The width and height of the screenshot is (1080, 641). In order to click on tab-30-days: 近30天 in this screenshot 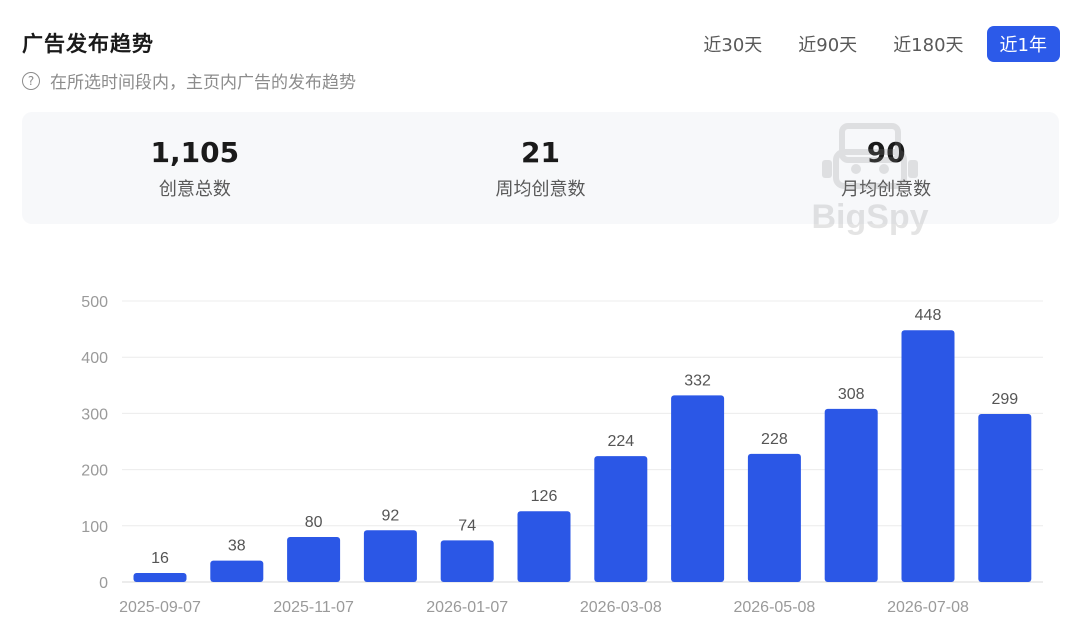, I will do `click(732, 44)`.